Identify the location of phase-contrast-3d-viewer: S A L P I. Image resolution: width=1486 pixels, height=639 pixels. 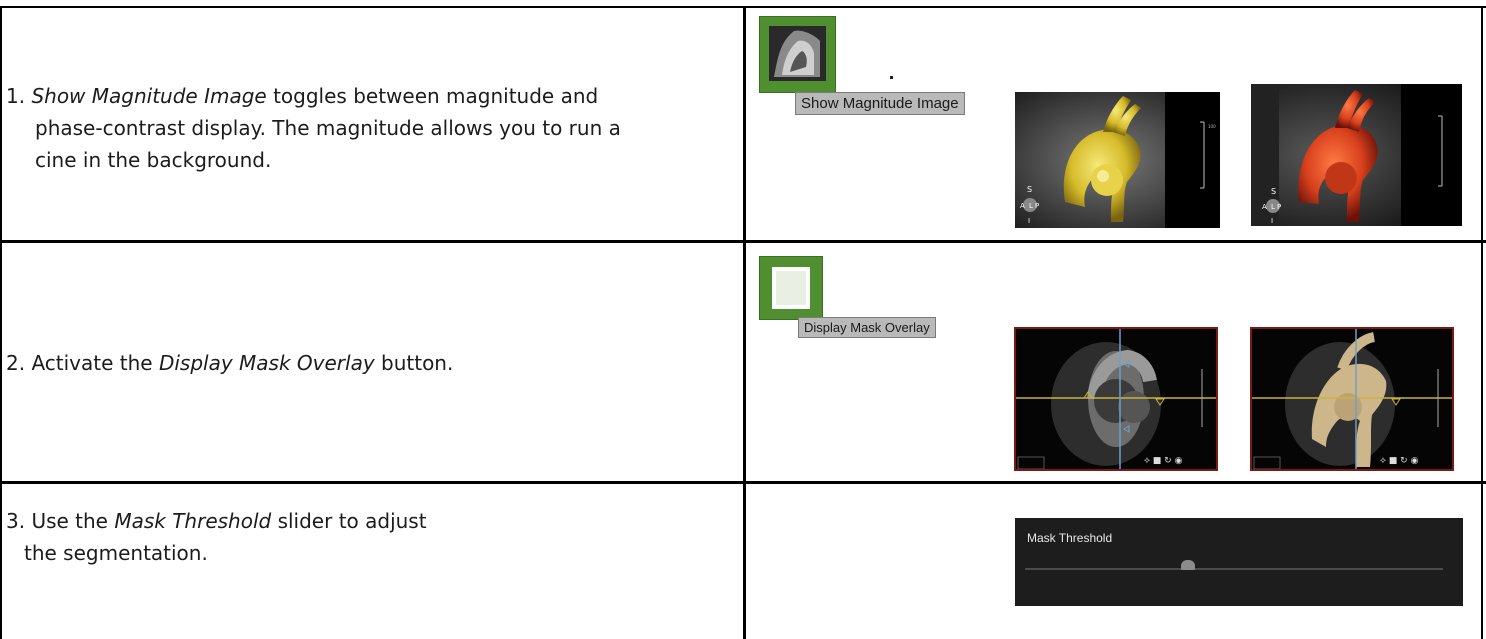
(1356, 155).